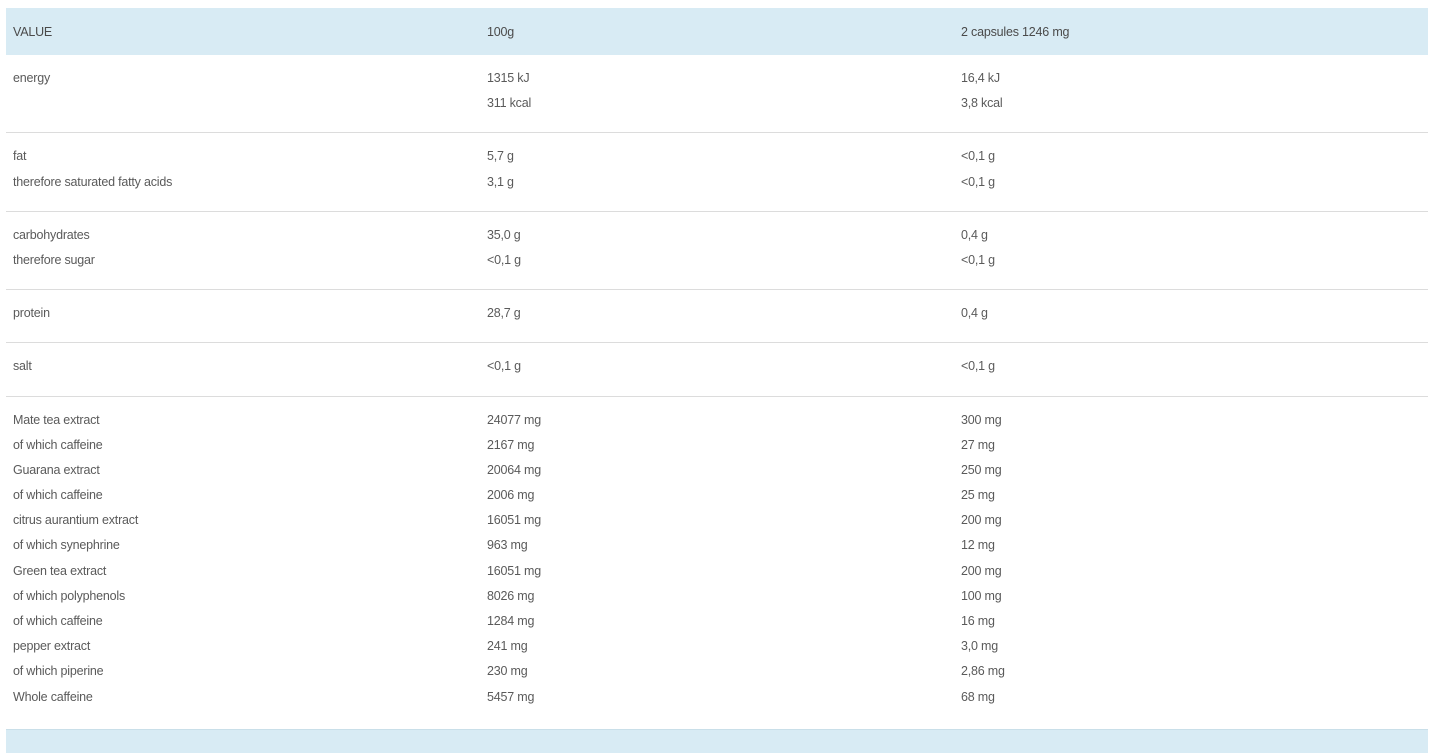 The image size is (1434, 753). What do you see at coordinates (54, 259) in the screenshot?
I see `row-label: therefore sugar` at bounding box center [54, 259].